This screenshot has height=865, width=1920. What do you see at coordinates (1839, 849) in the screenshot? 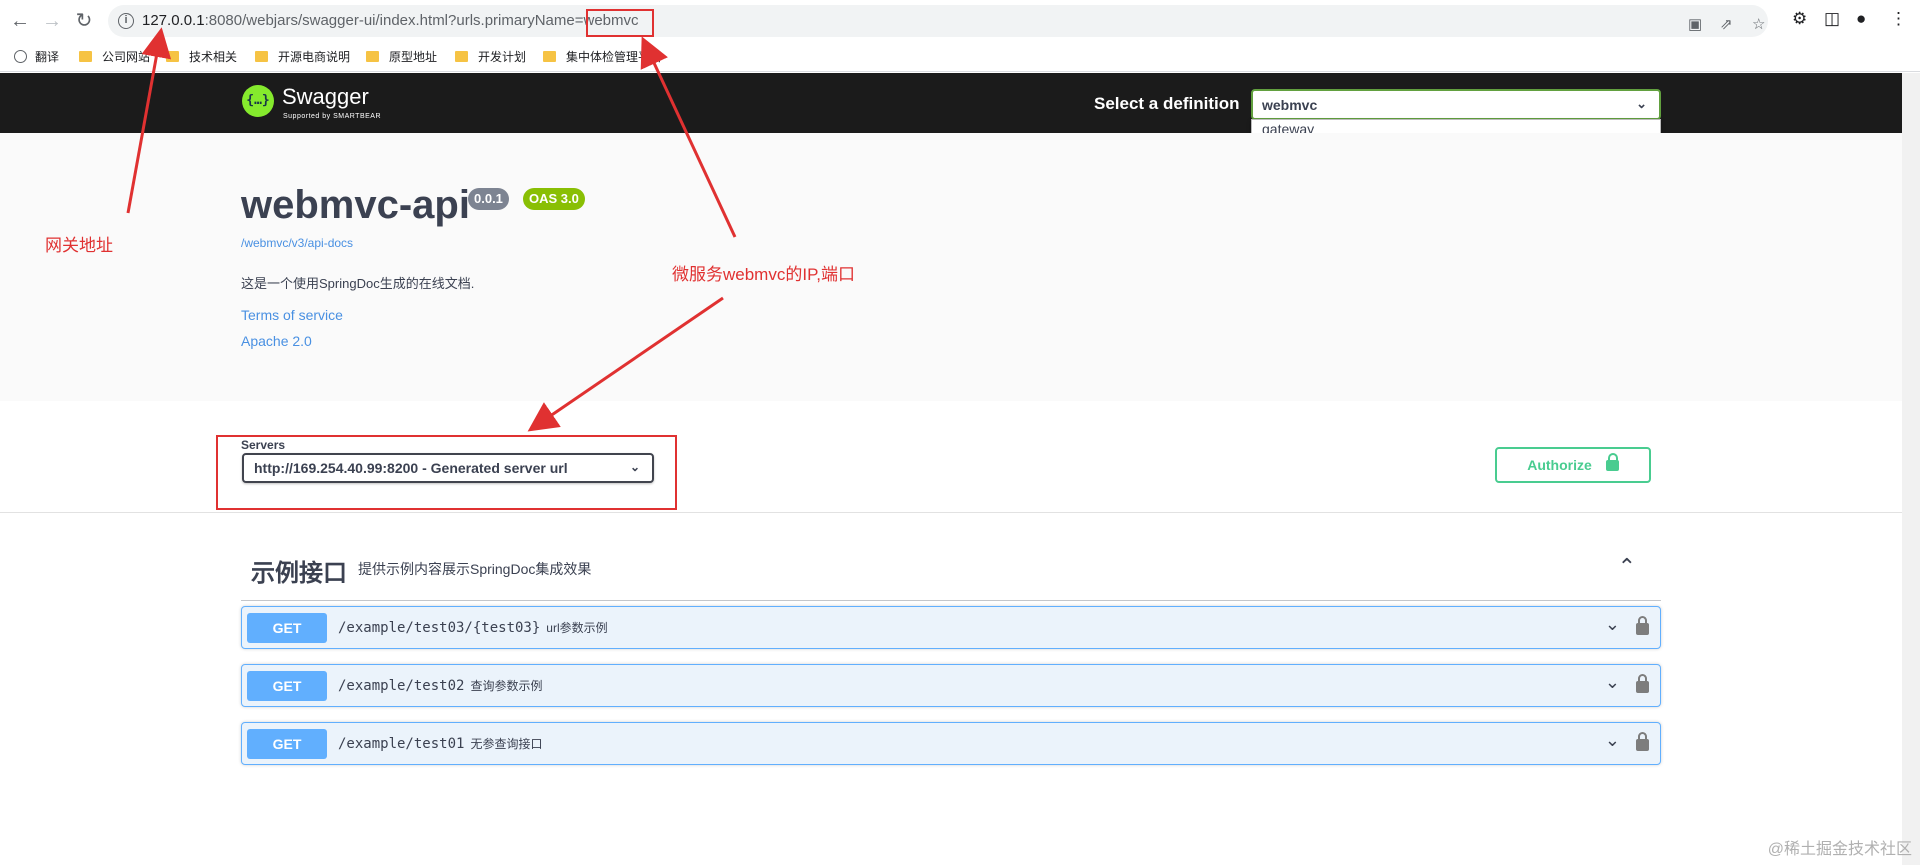
I see `watermark: @稀土掘金技术社区` at bounding box center [1839, 849].